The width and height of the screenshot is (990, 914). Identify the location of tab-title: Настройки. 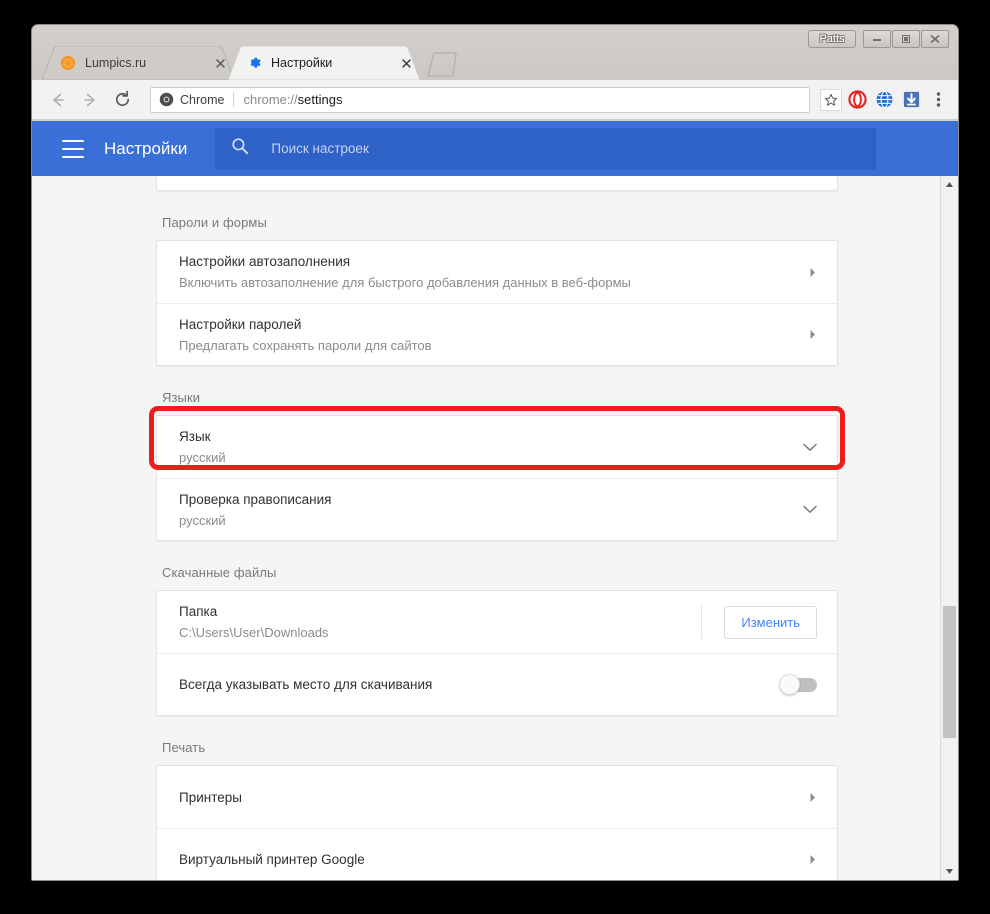
(302, 63).